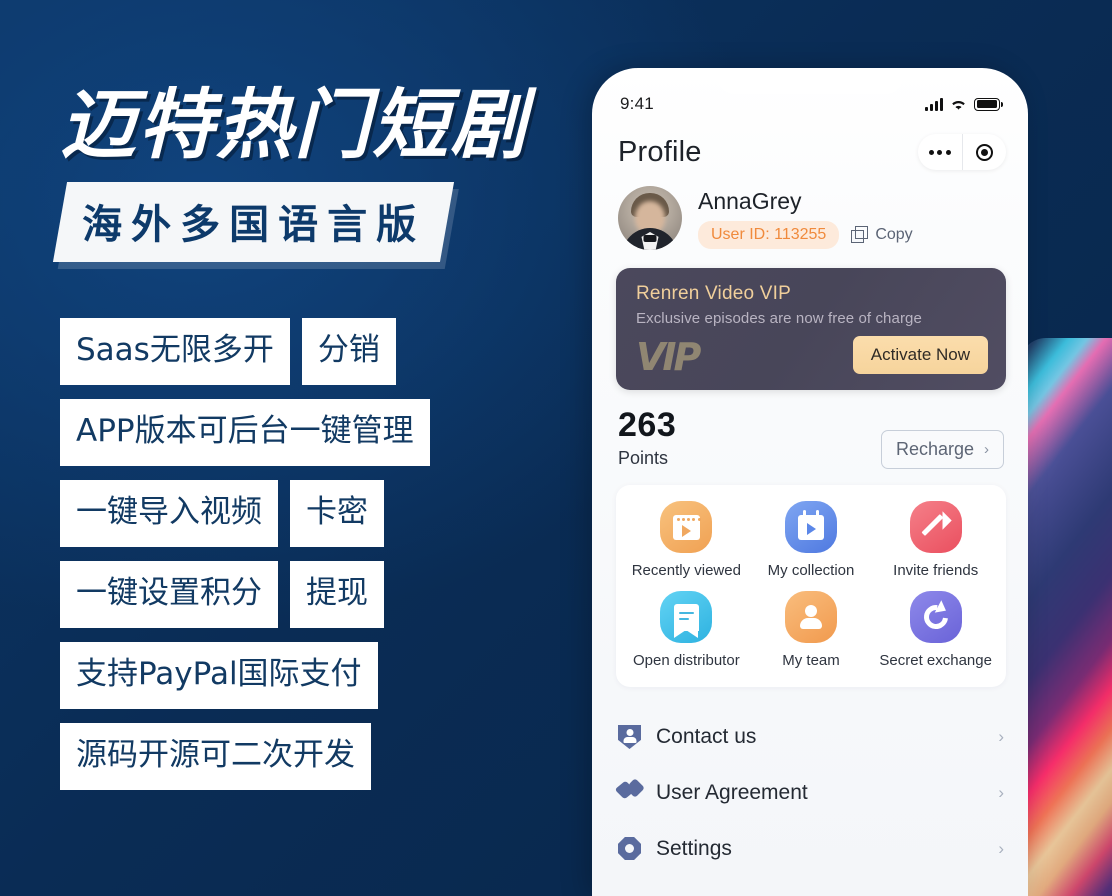 The height and width of the screenshot is (896, 1112). I want to click on menu-item-user-agreement: User Agreement ›, so click(810, 793).